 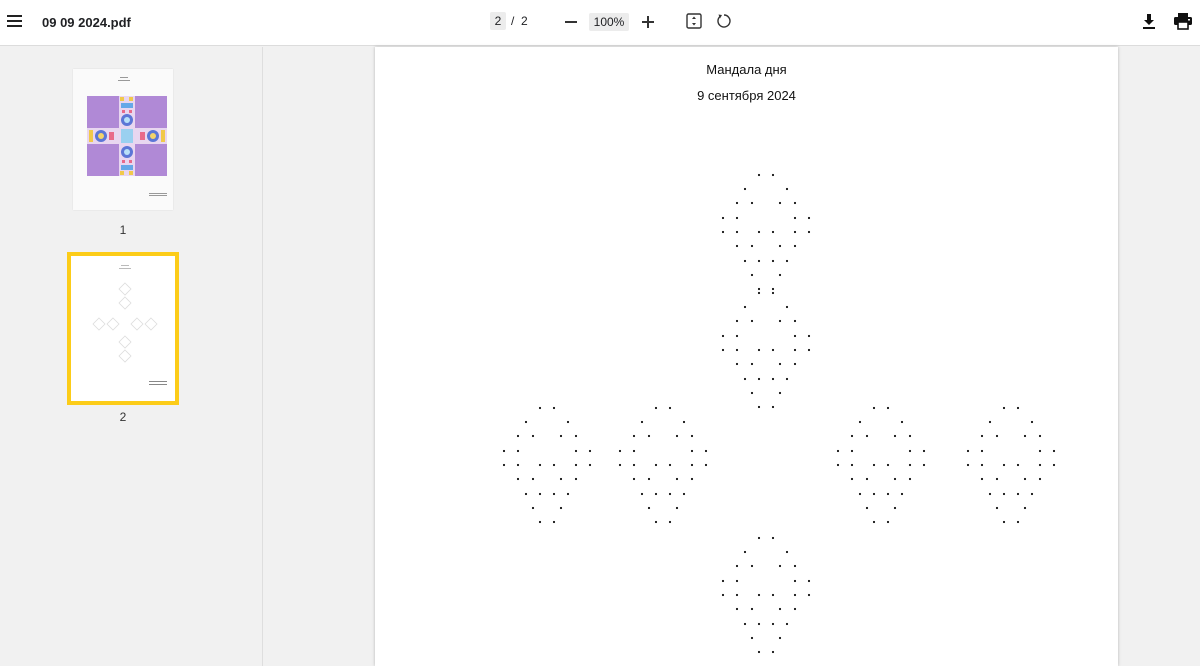 I want to click on page-number-input: 2, so click(x=498, y=21).